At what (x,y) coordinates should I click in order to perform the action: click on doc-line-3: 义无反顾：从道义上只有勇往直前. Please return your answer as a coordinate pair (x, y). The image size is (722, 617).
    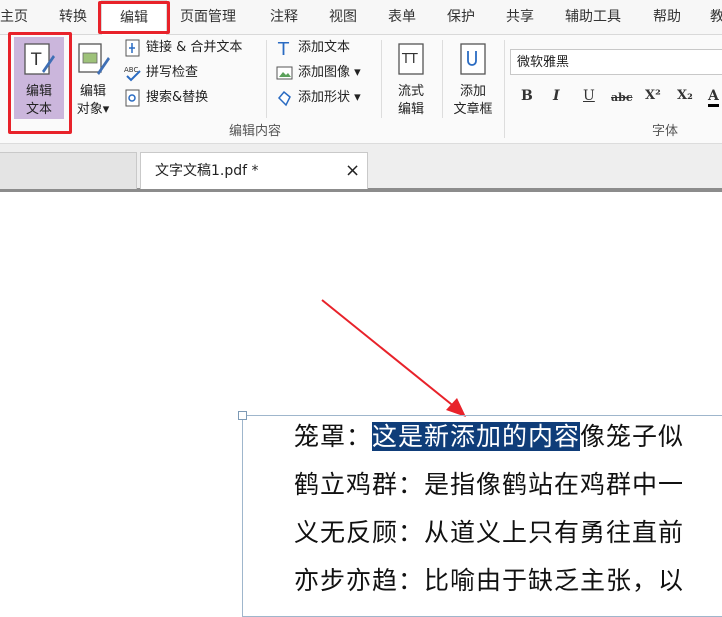
    Looking at the image, I should click on (489, 533).